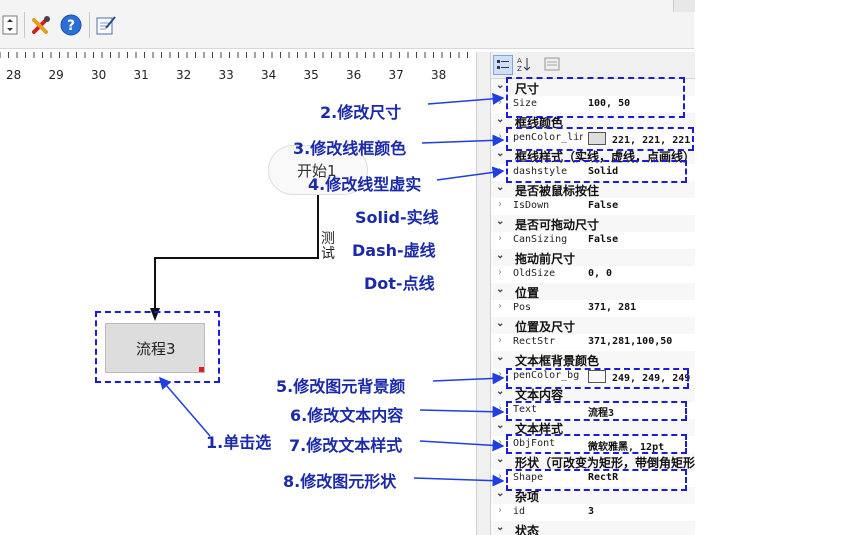 The width and height of the screenshot is (857, 535). What do you see at coordinates (593, 257) in the screenshot?
I see `property-category: ⌄ 拖动前尺寸` at bounding box center [593, 257].